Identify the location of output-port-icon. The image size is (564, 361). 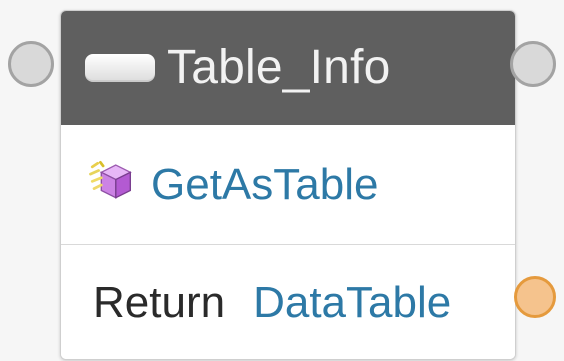
(533, 64).